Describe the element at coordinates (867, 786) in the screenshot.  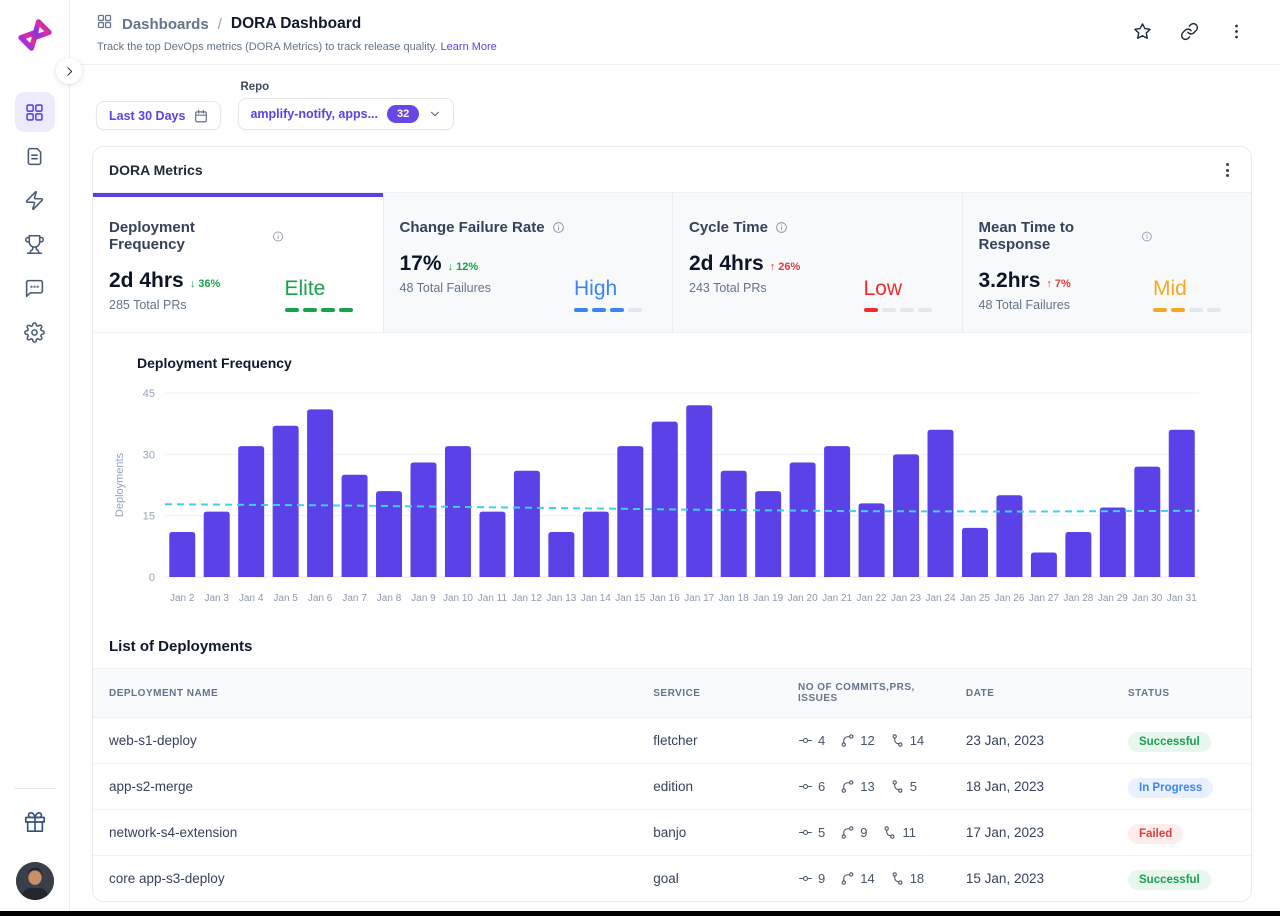
I see `pr-count: 13` at that location.